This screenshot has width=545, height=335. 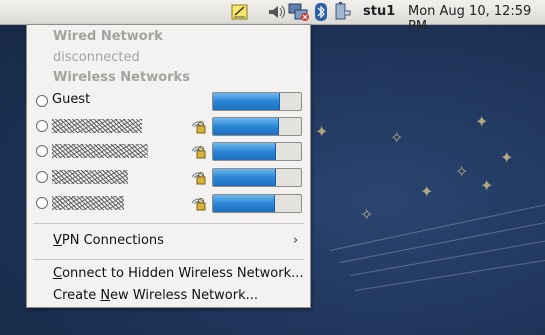 I want to click on wired-network-header: Wired Network, so click(x=108, y=36).